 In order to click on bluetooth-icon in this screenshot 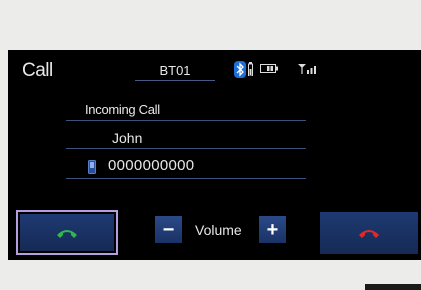, I will do `click(240, 69)`.